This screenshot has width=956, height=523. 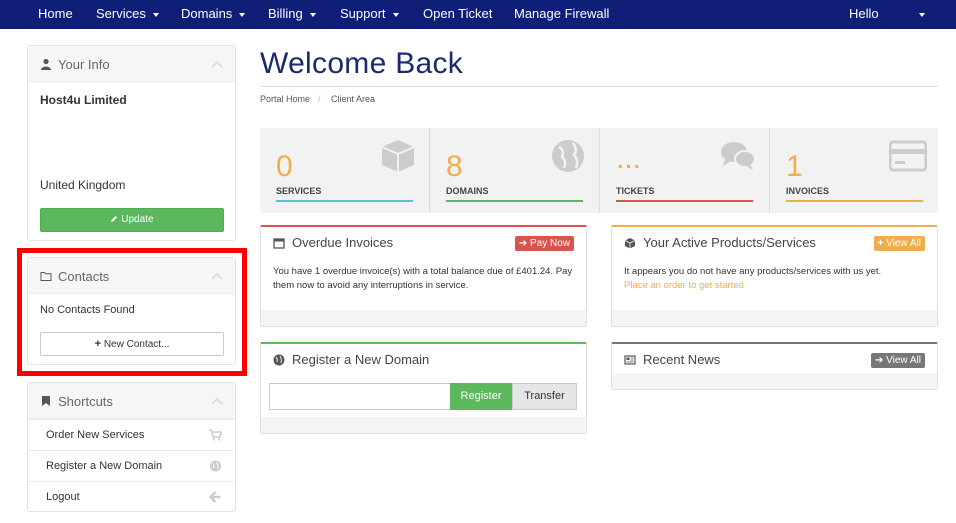 I want to click on shortcut-order-new-services: Order New Services, so click(x=132, y=434).